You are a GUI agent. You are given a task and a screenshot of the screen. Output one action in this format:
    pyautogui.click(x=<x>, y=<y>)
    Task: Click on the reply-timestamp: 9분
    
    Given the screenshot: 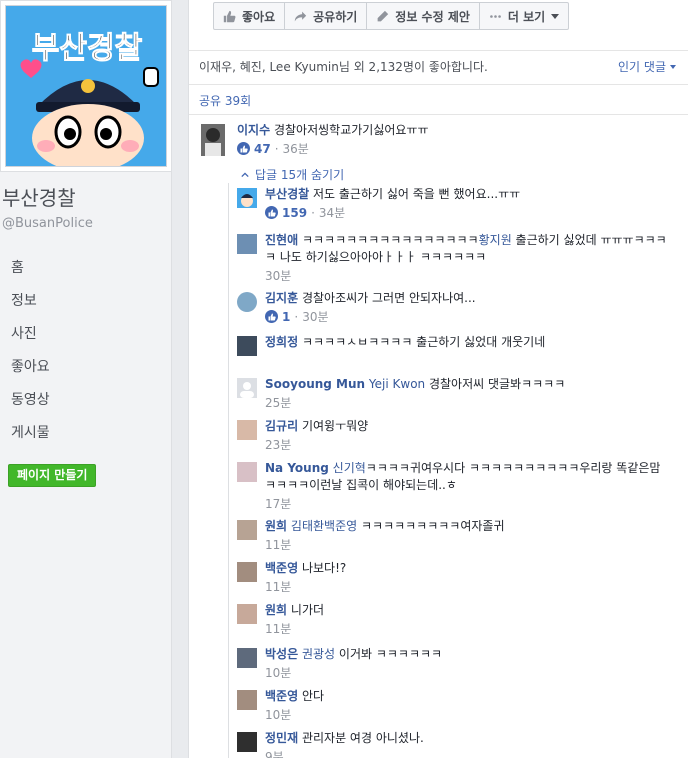 What is the action you would take?
    pyautogui.click(x=274, y=753)
    